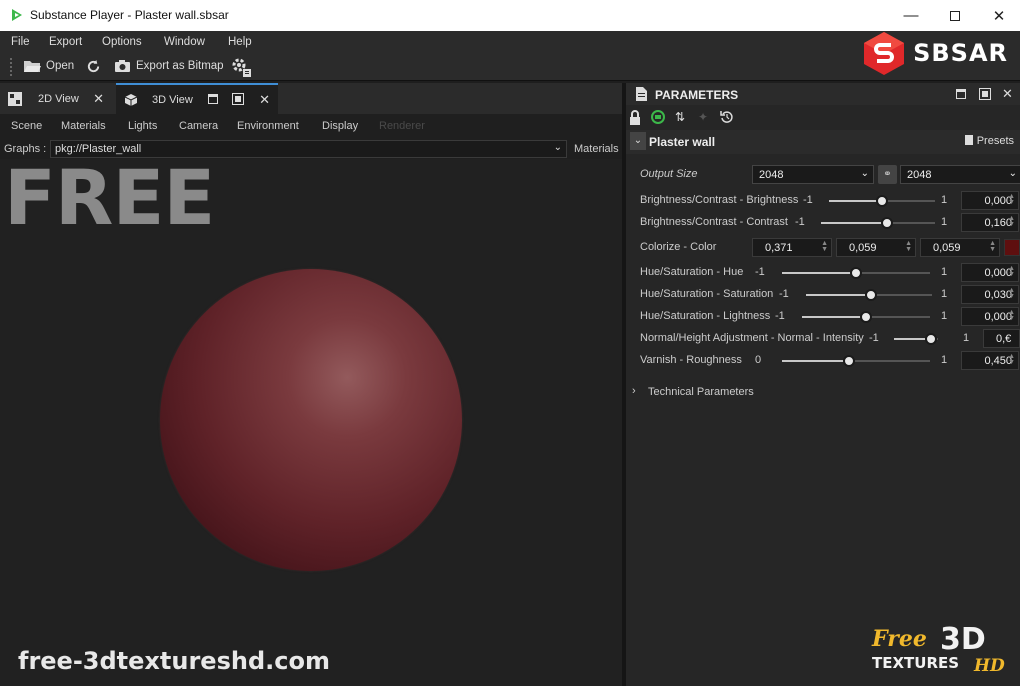 The width and height of the screenshot is (1020, 686). I want to click on refresh-button, so click(93, 66).